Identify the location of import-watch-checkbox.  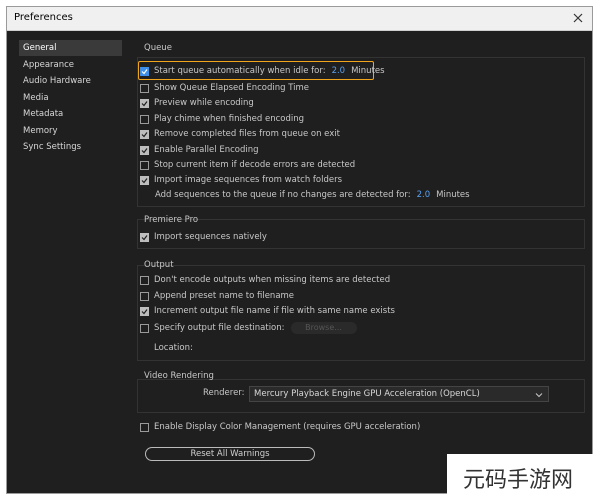
(144, 180).